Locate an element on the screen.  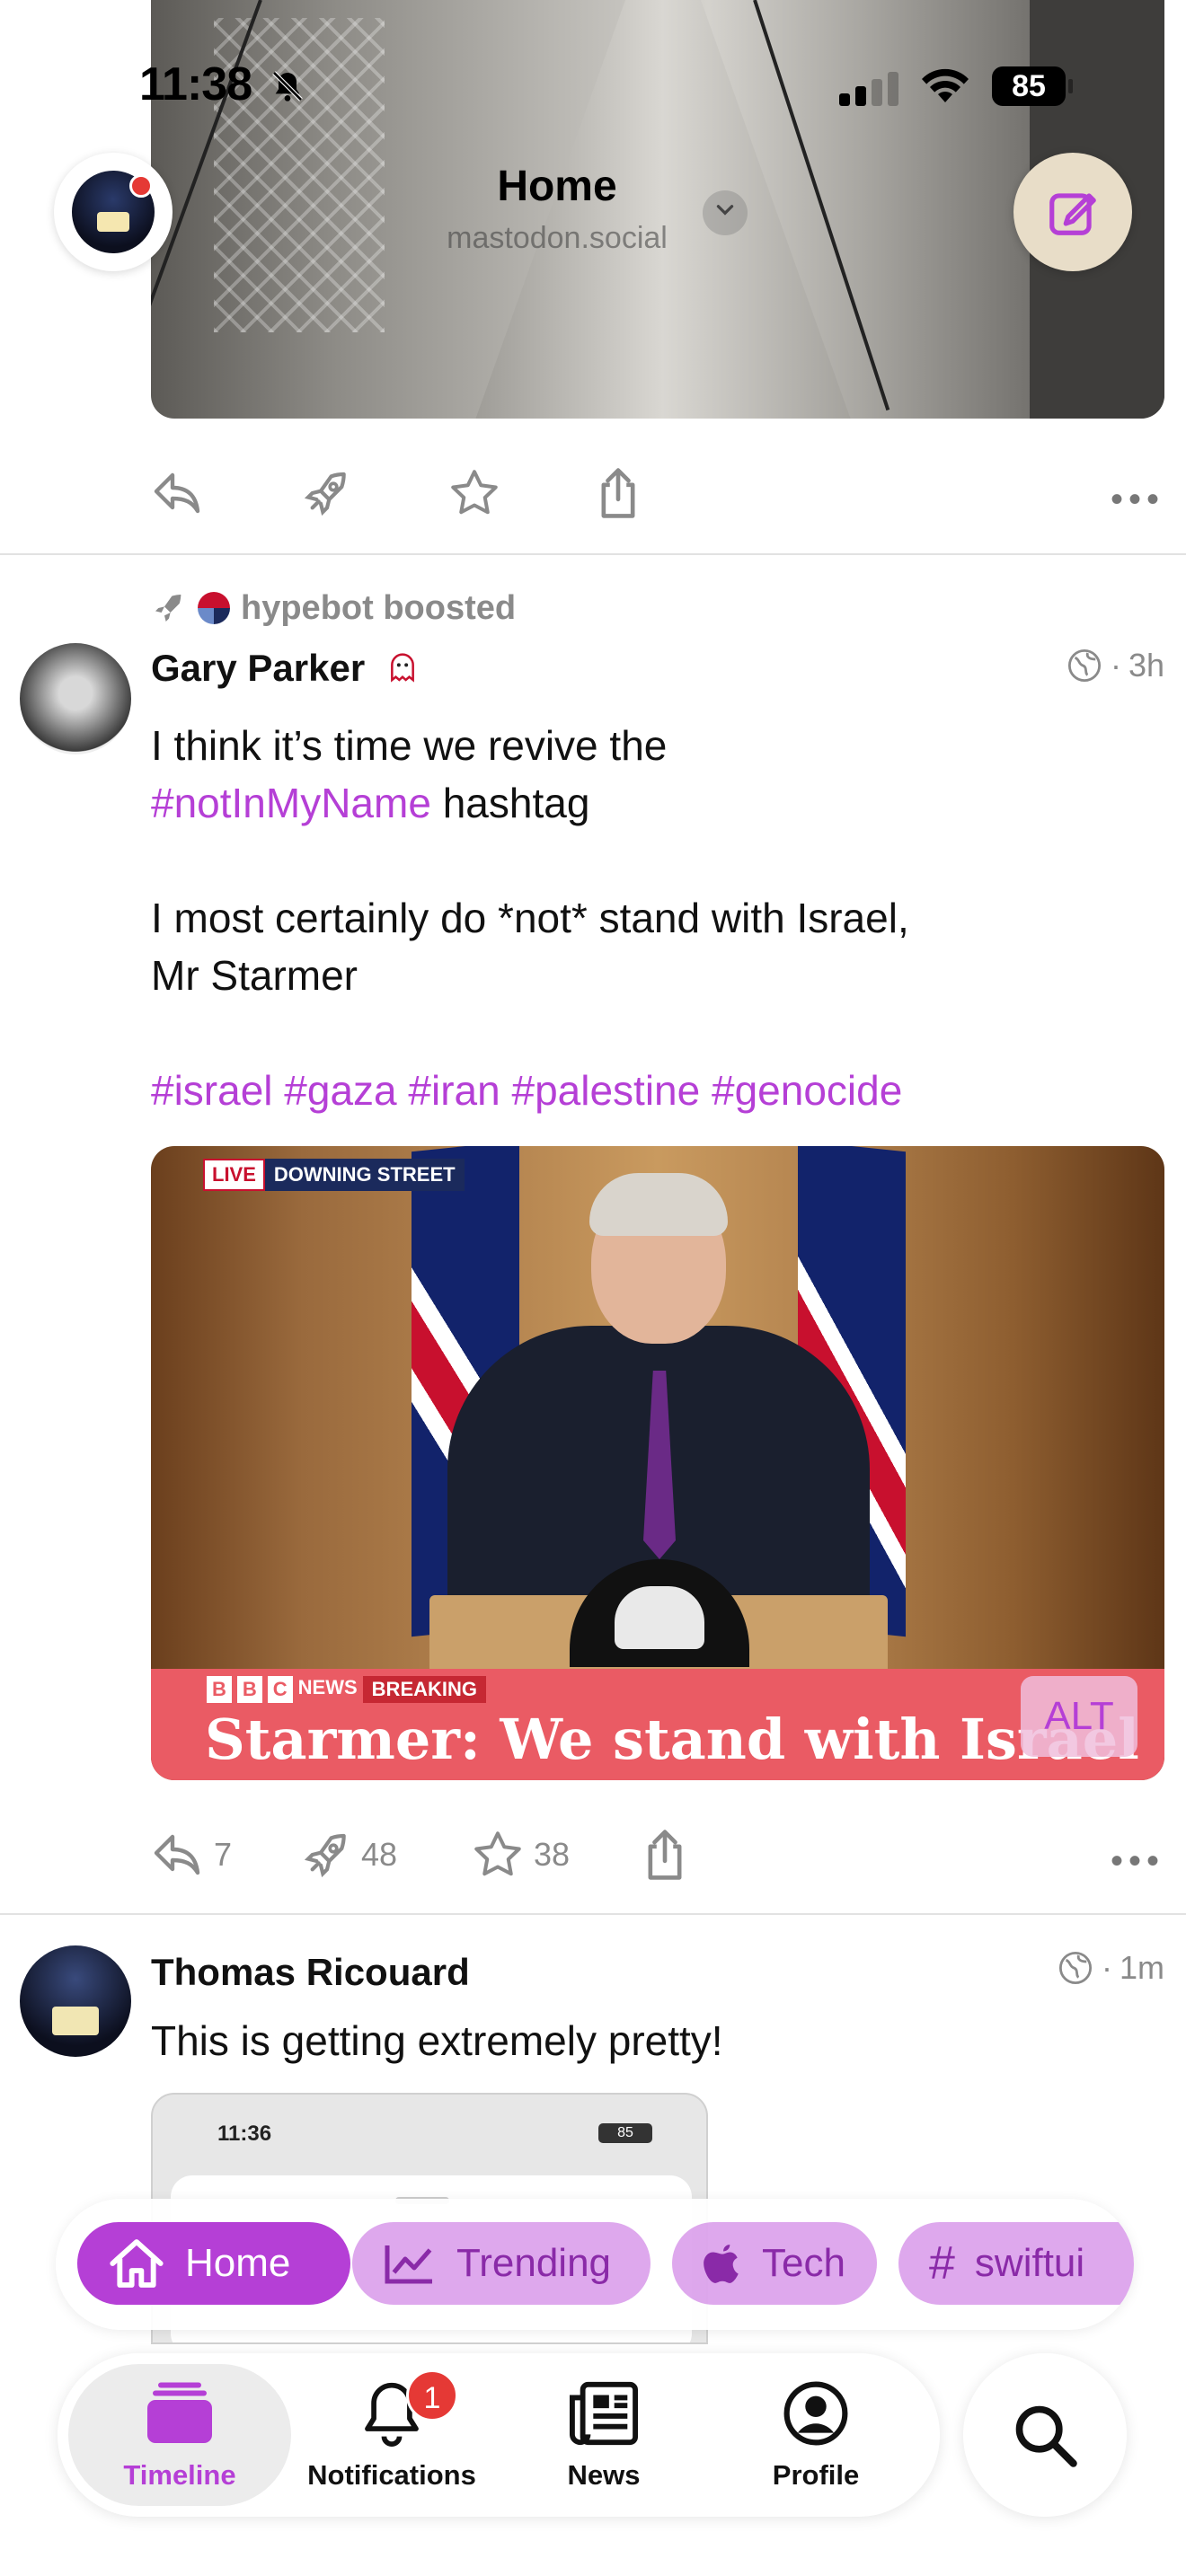
post-text-line: #notInMyName hashtag is located at coordinates (370, 803).